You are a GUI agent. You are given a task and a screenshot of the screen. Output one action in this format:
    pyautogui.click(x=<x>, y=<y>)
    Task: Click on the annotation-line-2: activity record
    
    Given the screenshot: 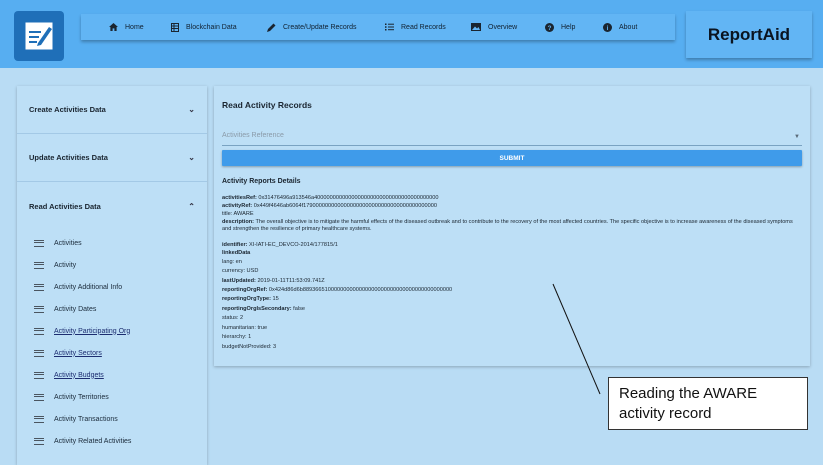 What is the action you would take?
    pyautogui.click(x=665, y=413)
    